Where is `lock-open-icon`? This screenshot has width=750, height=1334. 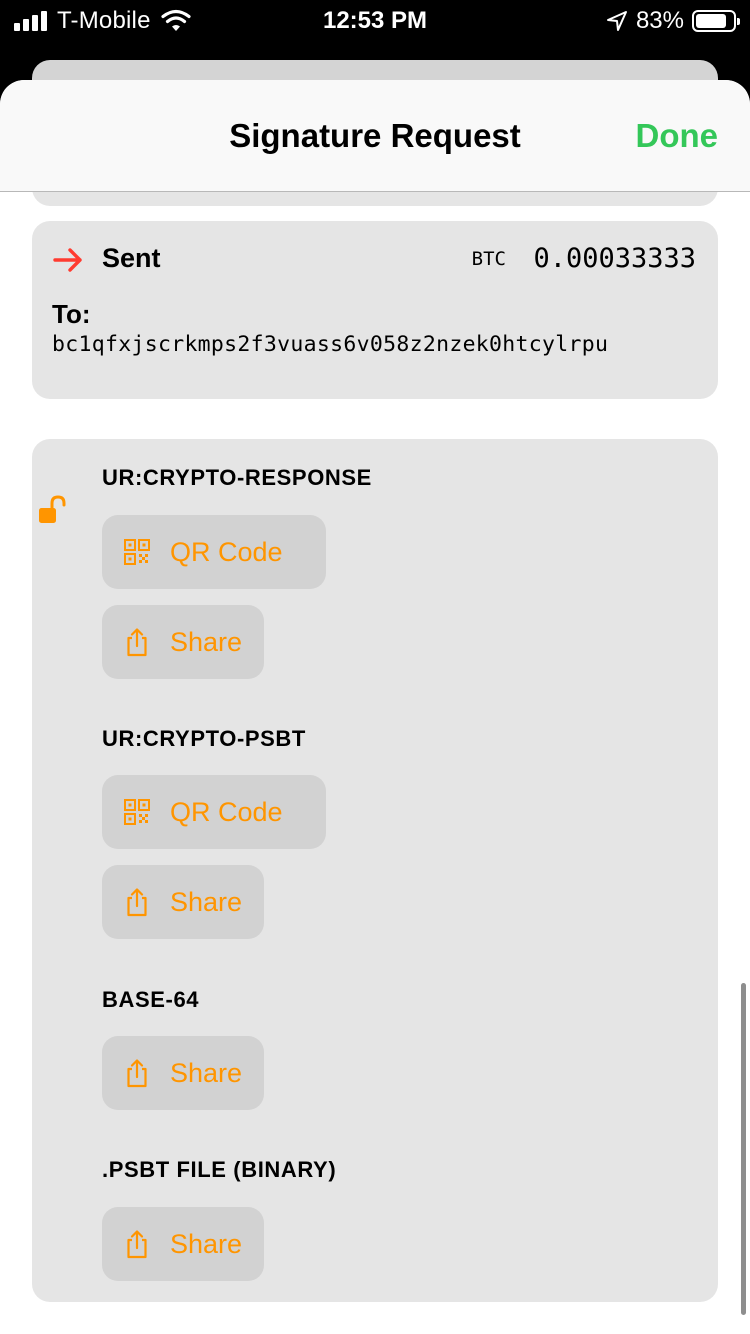 lock-open-icon is located at coordinates (52, 509).